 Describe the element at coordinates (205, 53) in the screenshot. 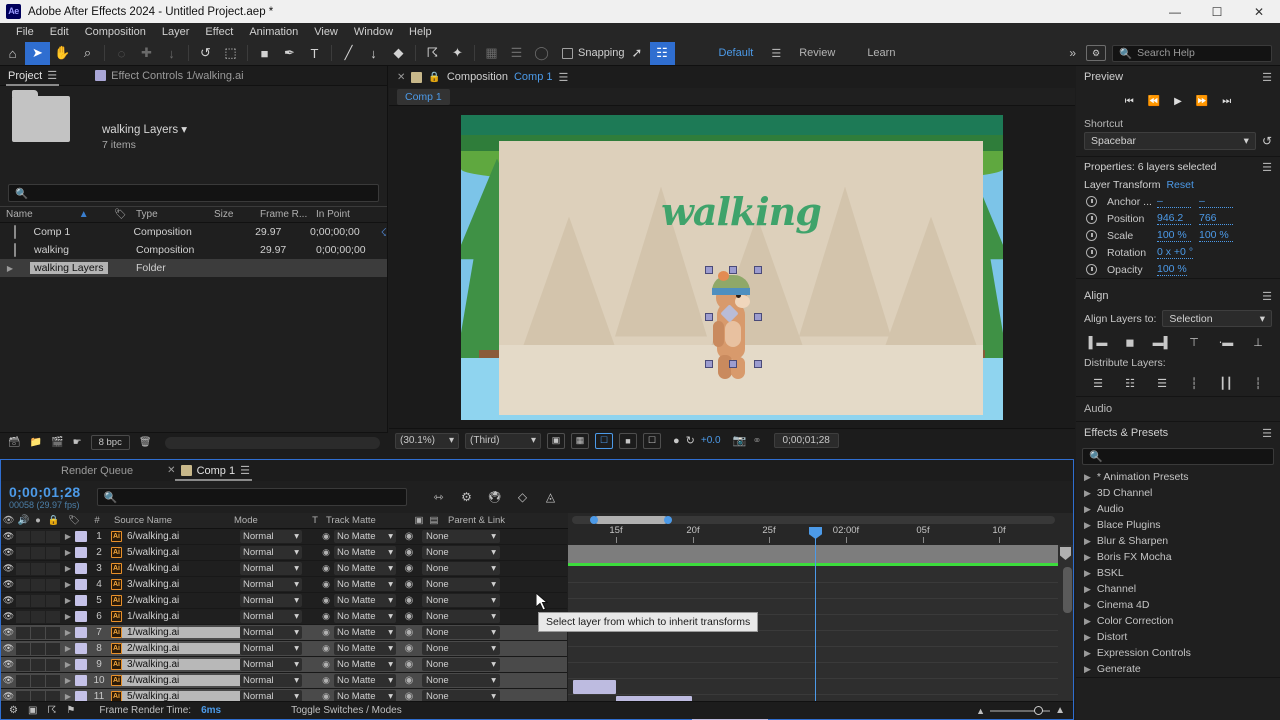

I see `rotation-tool-icon: ↺` at that location.